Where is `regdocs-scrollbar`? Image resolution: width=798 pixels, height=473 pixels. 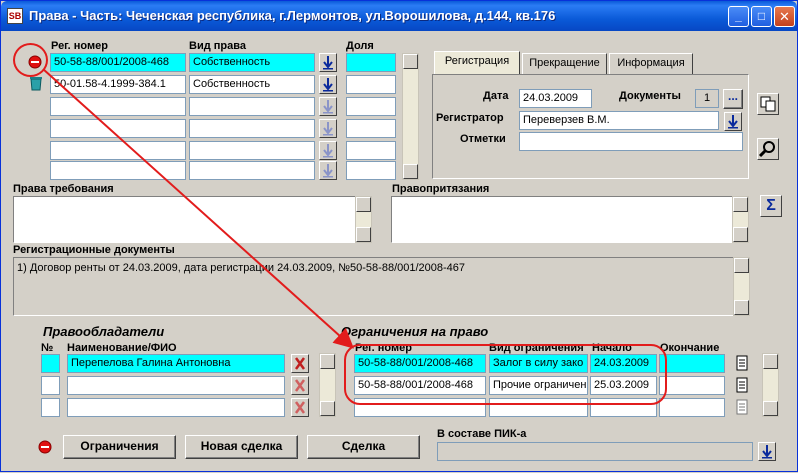
regdocs-scrollbar is located at coordinates (741, 286).